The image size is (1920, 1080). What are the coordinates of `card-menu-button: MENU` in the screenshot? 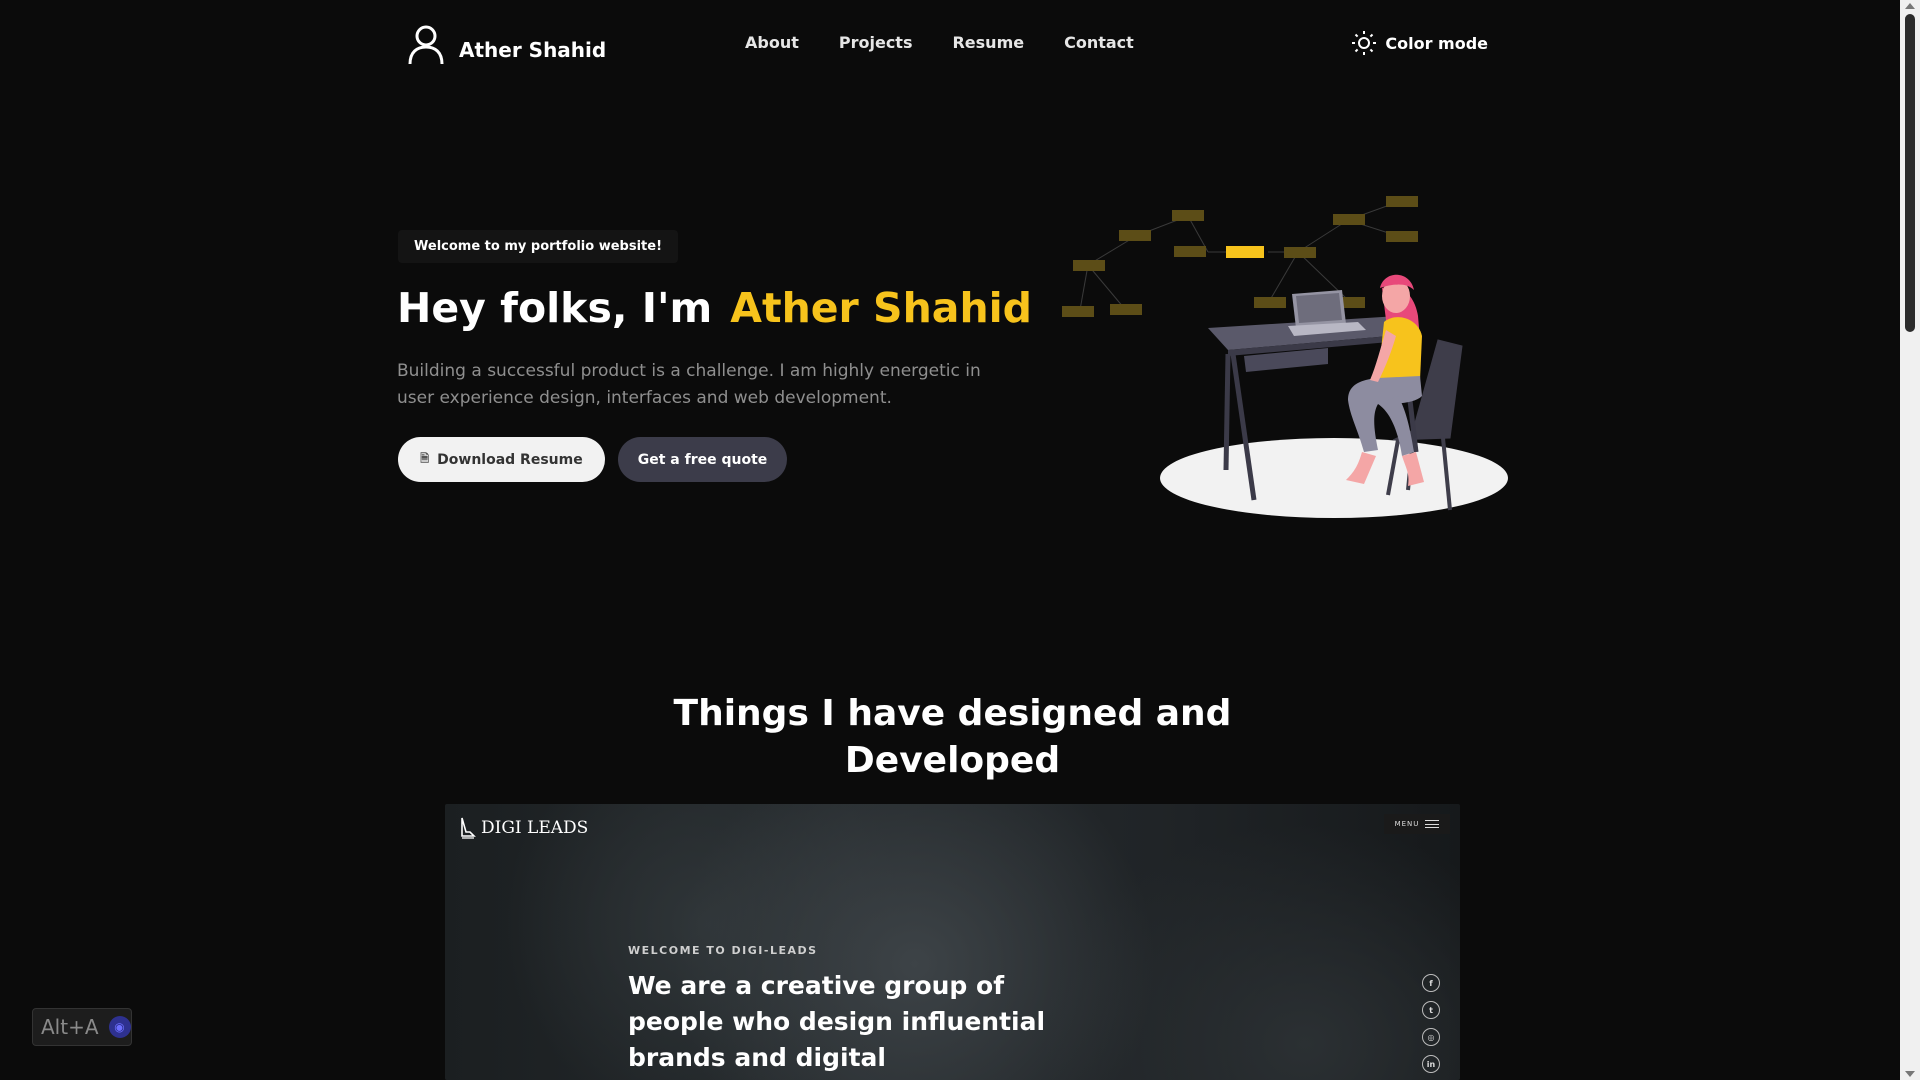 It's located at (1417, 824).